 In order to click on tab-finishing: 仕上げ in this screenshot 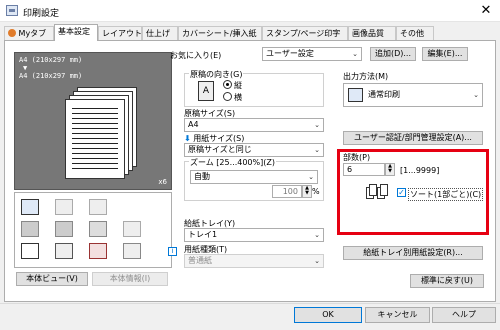, I will do `click(160, 33)`.